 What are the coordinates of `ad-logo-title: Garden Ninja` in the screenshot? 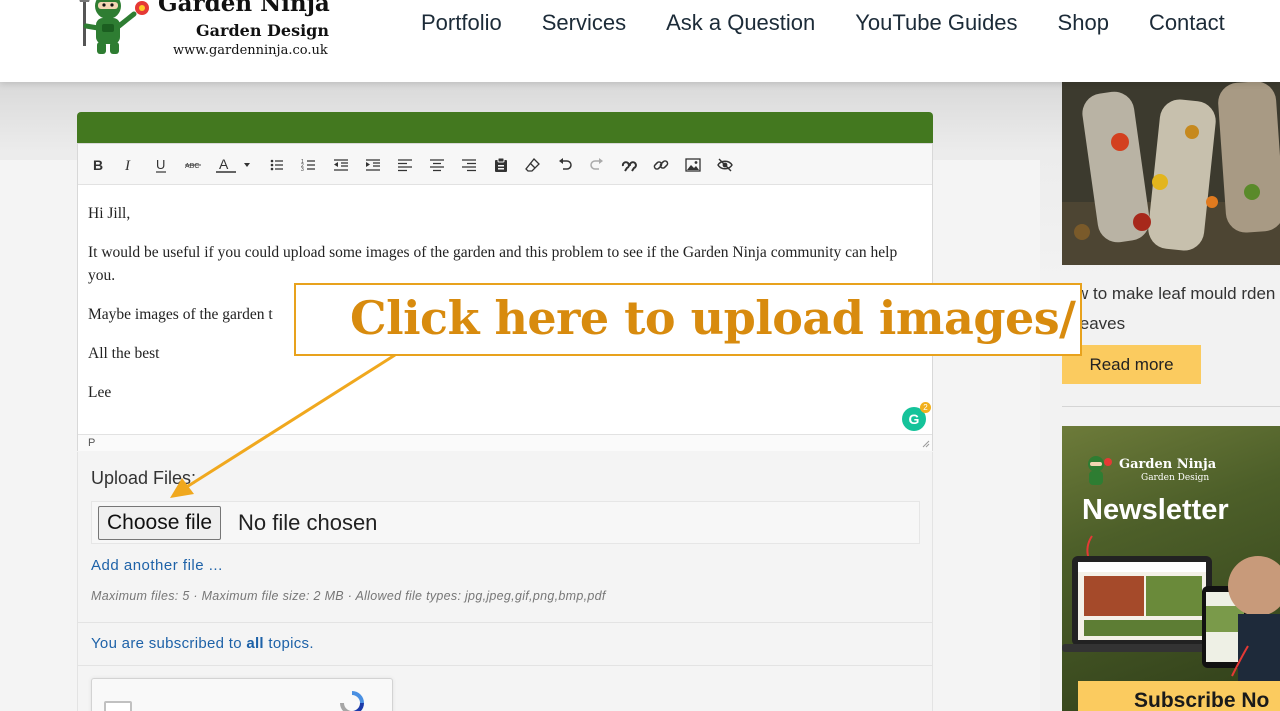 It's located at (1168, 464).